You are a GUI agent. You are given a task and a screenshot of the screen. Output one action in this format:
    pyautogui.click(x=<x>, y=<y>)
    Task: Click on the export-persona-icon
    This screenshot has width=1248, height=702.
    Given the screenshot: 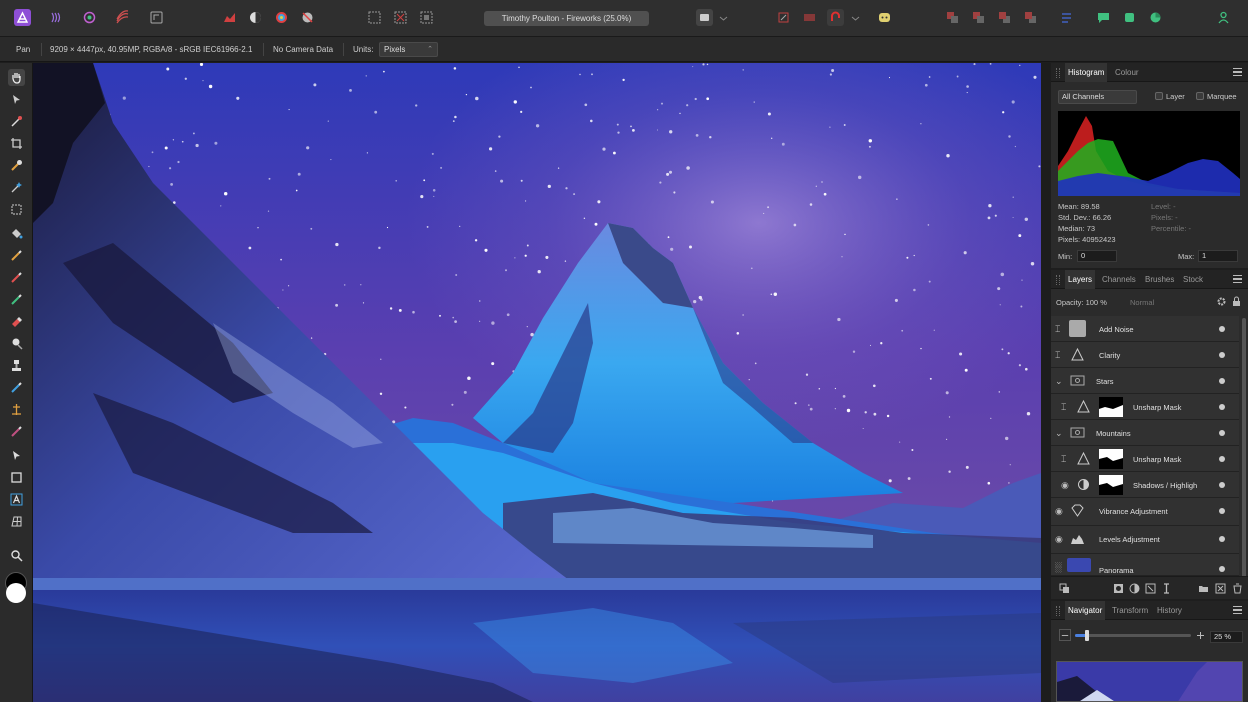 What is the action you would take?
    pyautogui.click(x=156, y=17)
    